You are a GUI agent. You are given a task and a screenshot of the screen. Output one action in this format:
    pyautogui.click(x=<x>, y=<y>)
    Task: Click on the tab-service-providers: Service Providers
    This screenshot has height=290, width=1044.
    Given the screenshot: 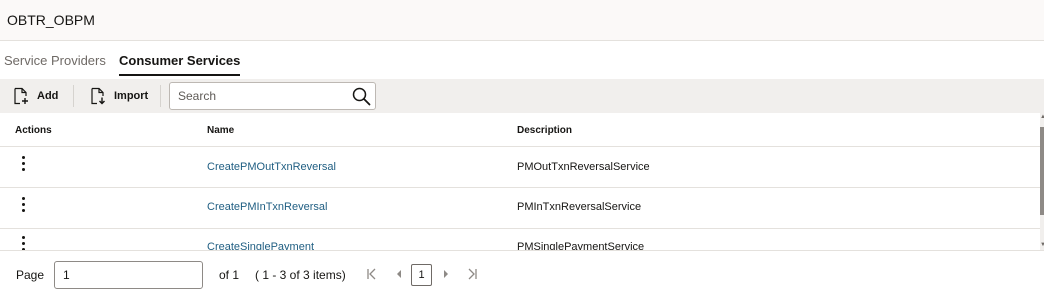 What is the action you would take?
    pyautogui.click(x=55, y=60)
    